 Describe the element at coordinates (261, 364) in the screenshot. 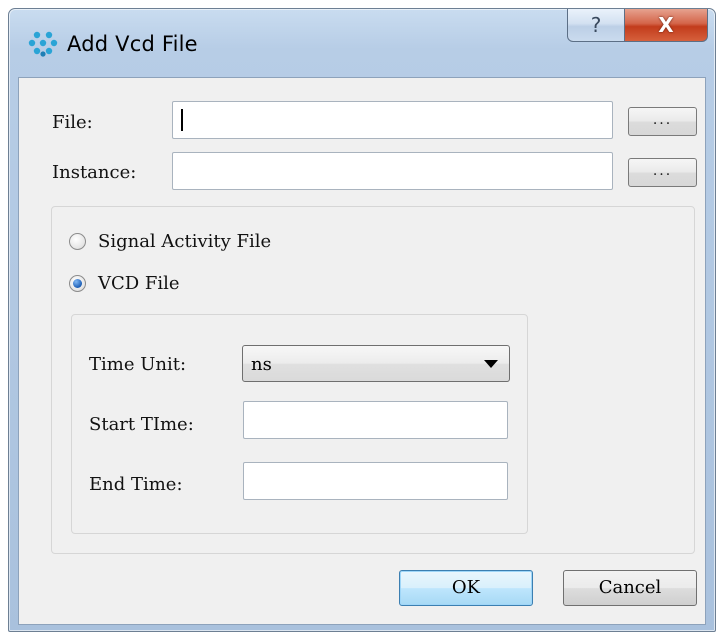

I see `time-unit-value: ns` at that location.